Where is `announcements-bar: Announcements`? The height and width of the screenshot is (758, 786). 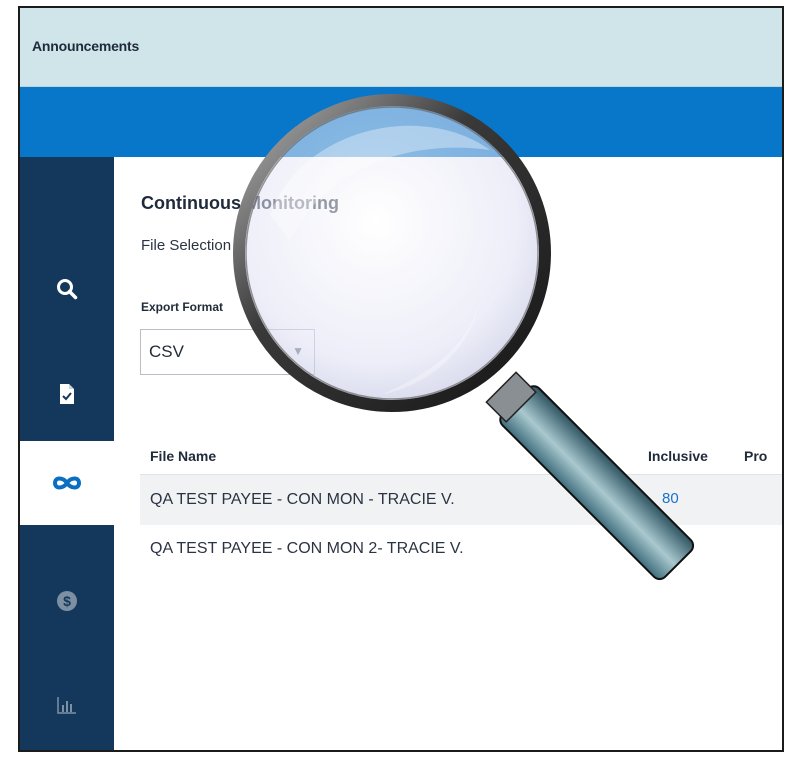 announcements-bar: Announcements is located at coordinates (401, 47).